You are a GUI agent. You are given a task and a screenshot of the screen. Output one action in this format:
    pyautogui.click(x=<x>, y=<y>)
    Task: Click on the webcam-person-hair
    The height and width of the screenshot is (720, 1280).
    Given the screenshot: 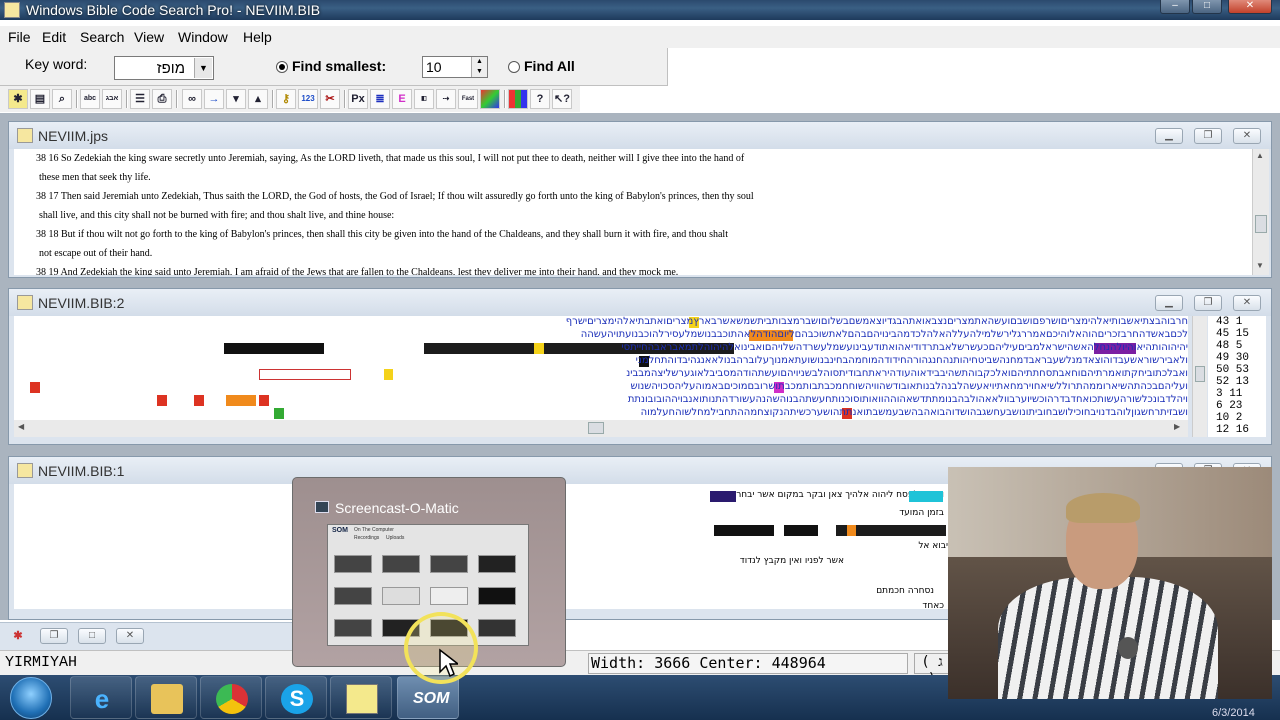 What is the action you would take?
    pyautogui.click(x=1103, y=508)
    